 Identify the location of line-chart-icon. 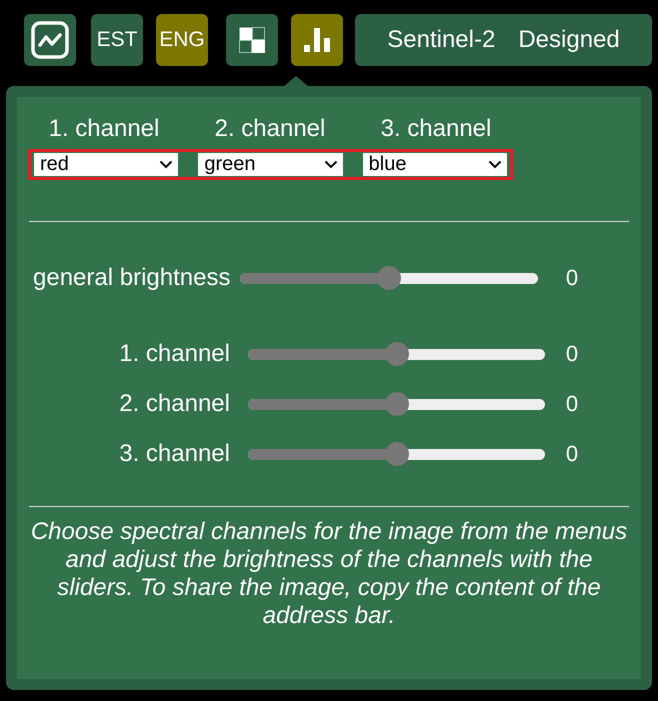
(50, 40).